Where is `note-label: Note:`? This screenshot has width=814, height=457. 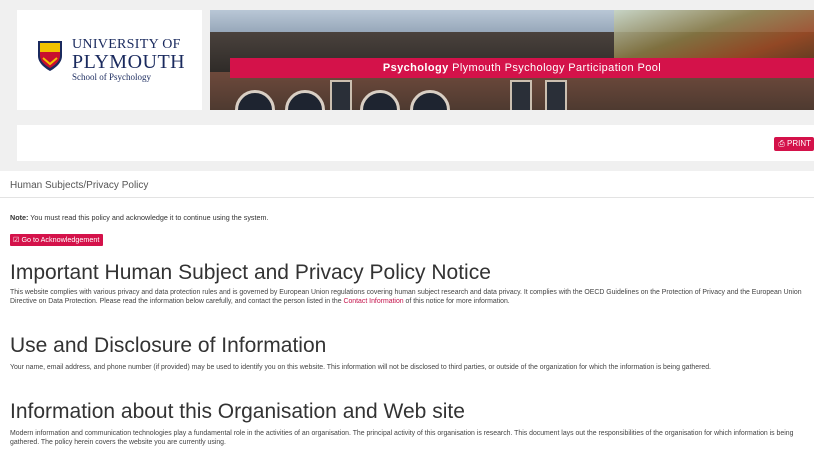
note-label: Note: is located at coordinates (19, 217).